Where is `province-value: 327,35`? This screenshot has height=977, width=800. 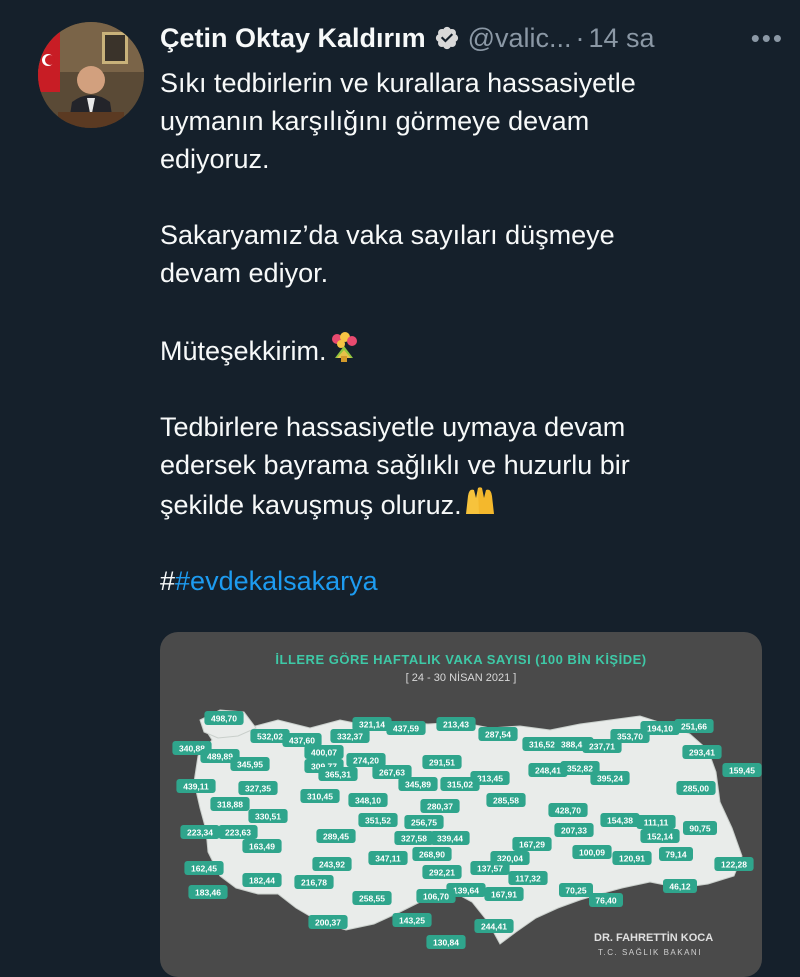
province-value: 327,35 is located at coordinates (258, 789).